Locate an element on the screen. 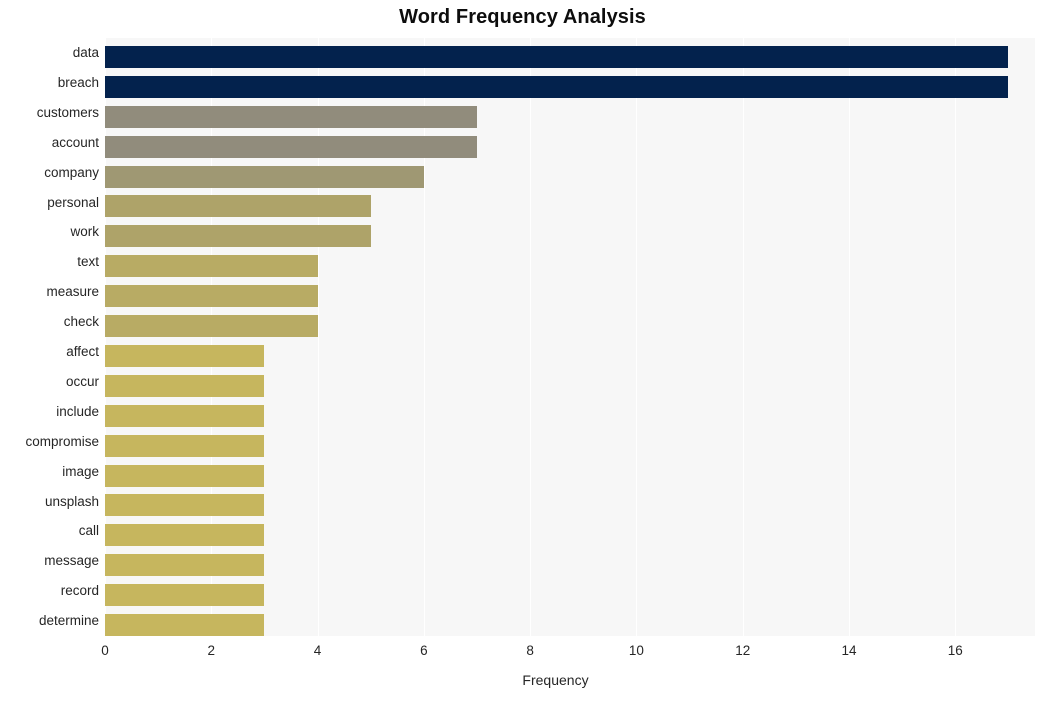 This screenshot has height=701, width=1045. bar-customers is located at coordinates (291, 116).